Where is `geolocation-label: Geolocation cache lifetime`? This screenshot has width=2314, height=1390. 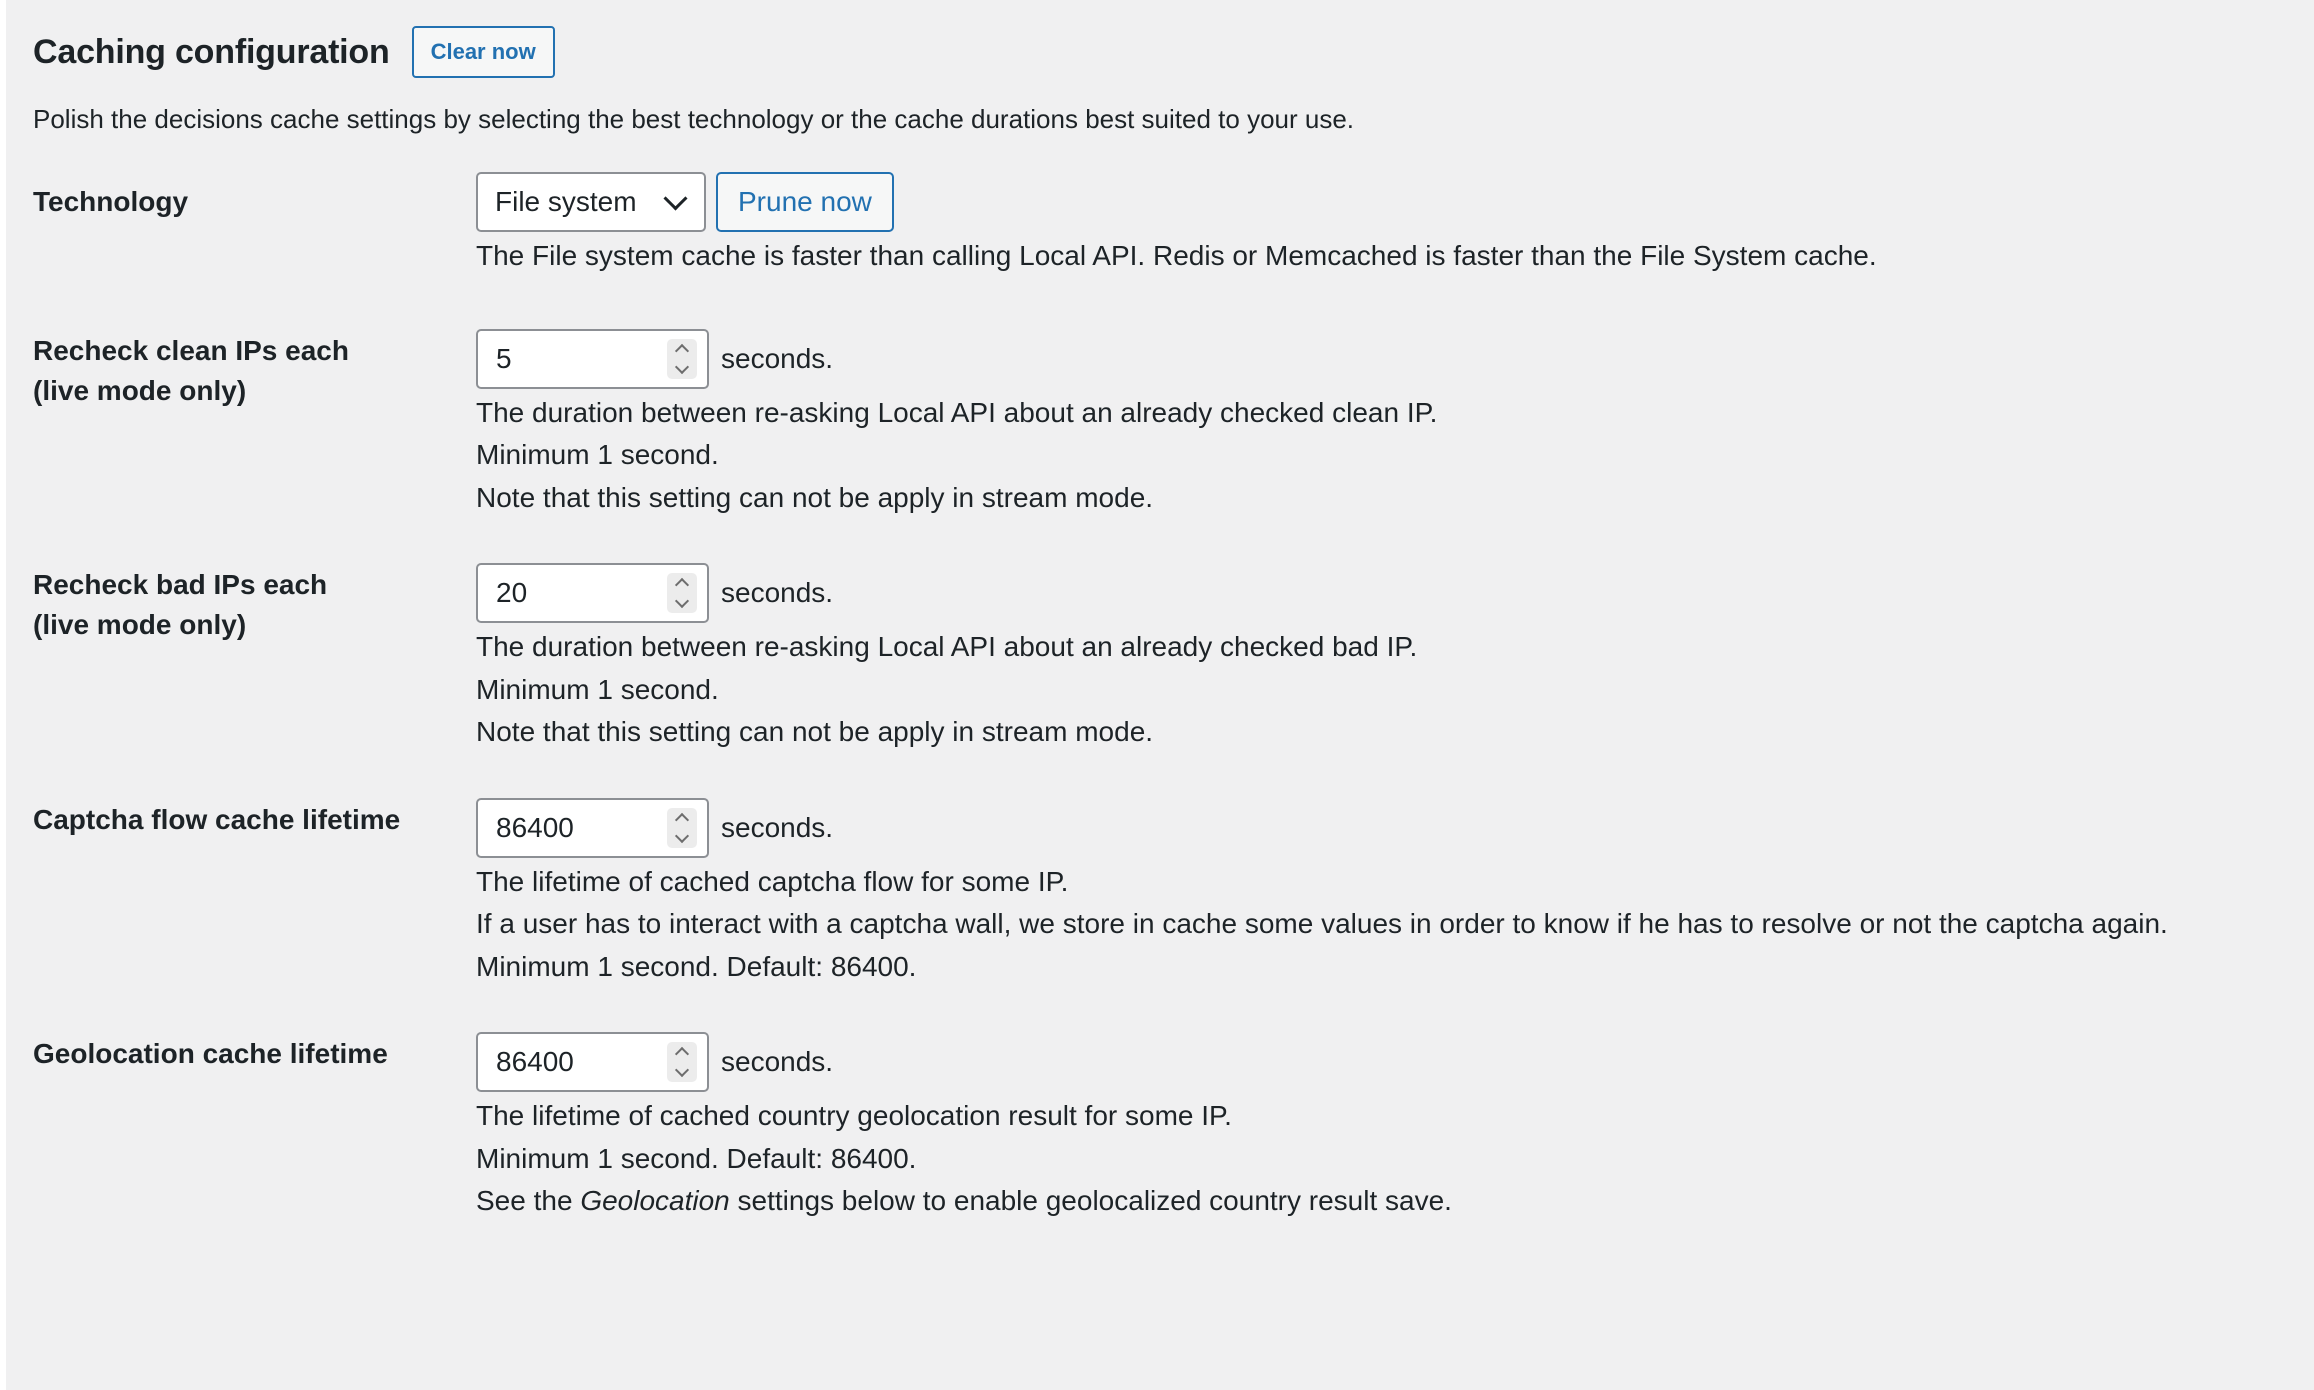 geolocation-label: Geolocation cache lifetime is located at coordinates (210, 1053).